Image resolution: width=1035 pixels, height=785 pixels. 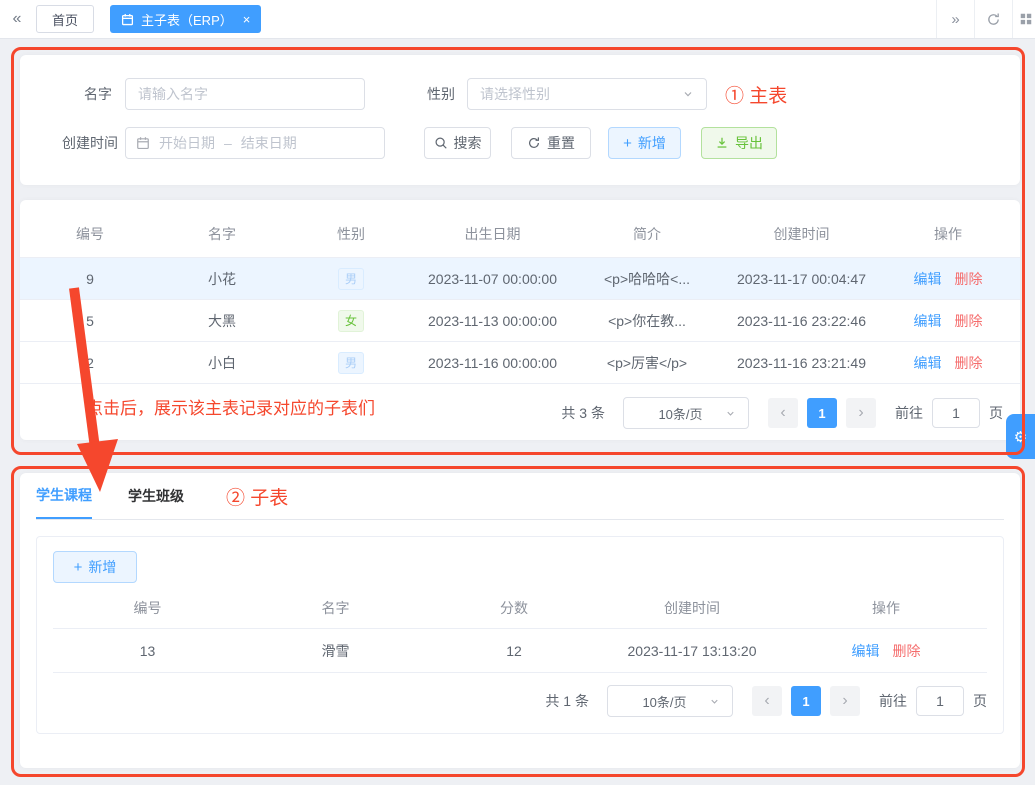 What do you see at coordinates (801, 362) in the screenshot?
I see `cell-created: 2023-11-16 23:21:49` at bounding box center [801, 362].